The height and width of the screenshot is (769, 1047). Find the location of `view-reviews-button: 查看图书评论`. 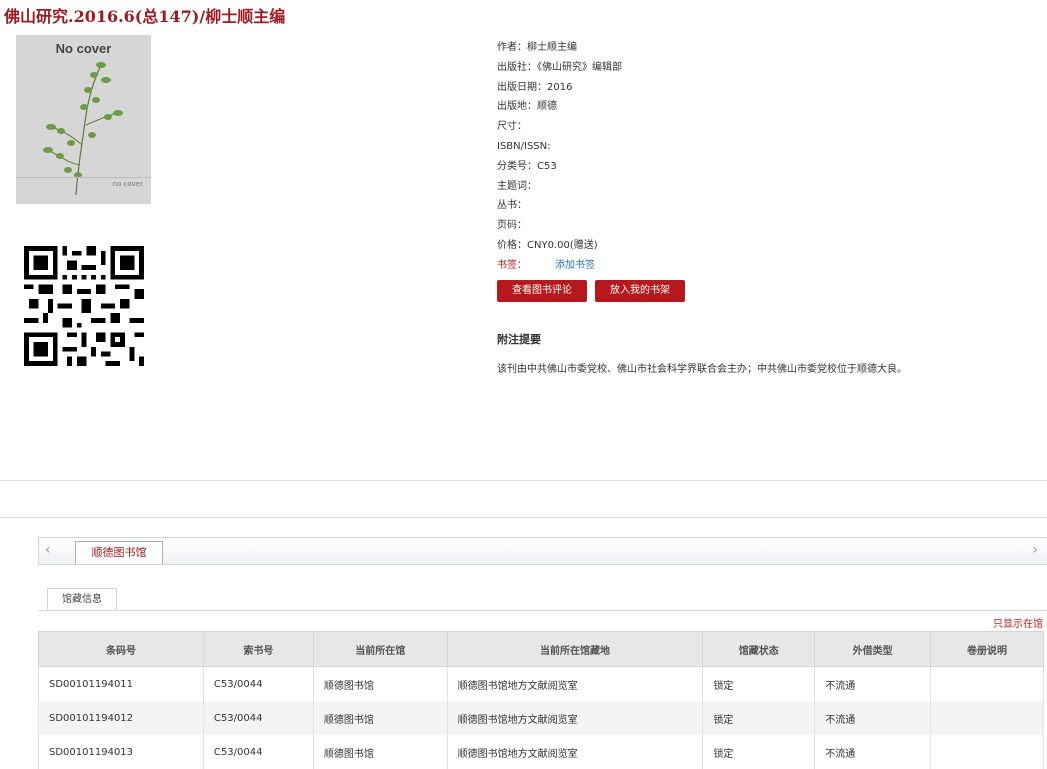

view-reviews-button: 查看图书评论 is located at coordinates (542, 291).